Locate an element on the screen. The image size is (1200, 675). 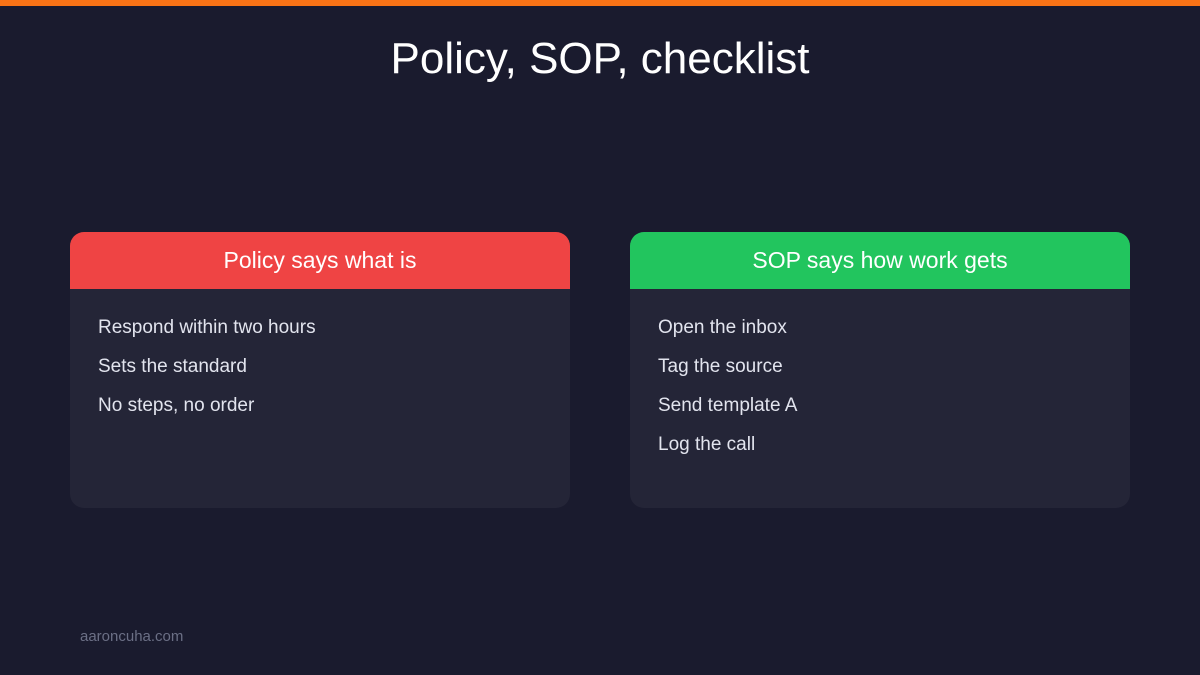
slide-title: Policy, SOP, checklist is located at coordinates (600, 58).